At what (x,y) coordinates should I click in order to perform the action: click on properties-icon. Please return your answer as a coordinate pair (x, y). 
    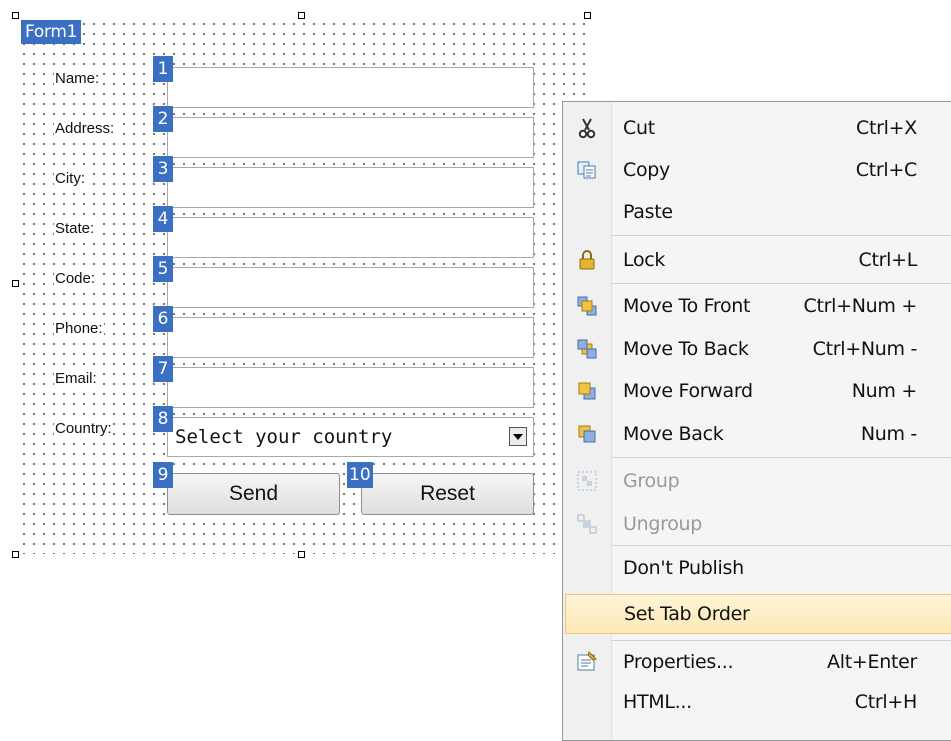
    Looking at the image, I should click on (587, 662).